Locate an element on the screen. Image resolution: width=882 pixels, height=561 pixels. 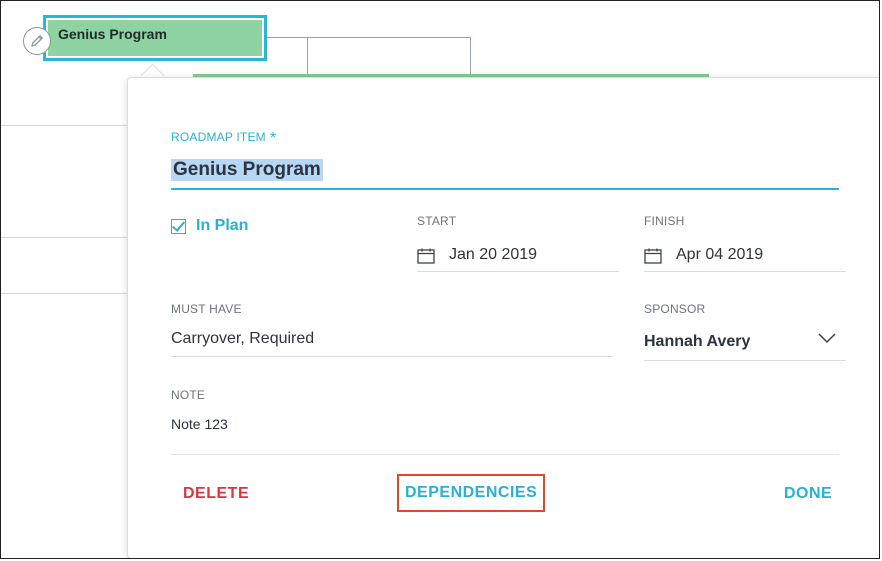
must-have-field-underline is located at coordinates (392, 356).